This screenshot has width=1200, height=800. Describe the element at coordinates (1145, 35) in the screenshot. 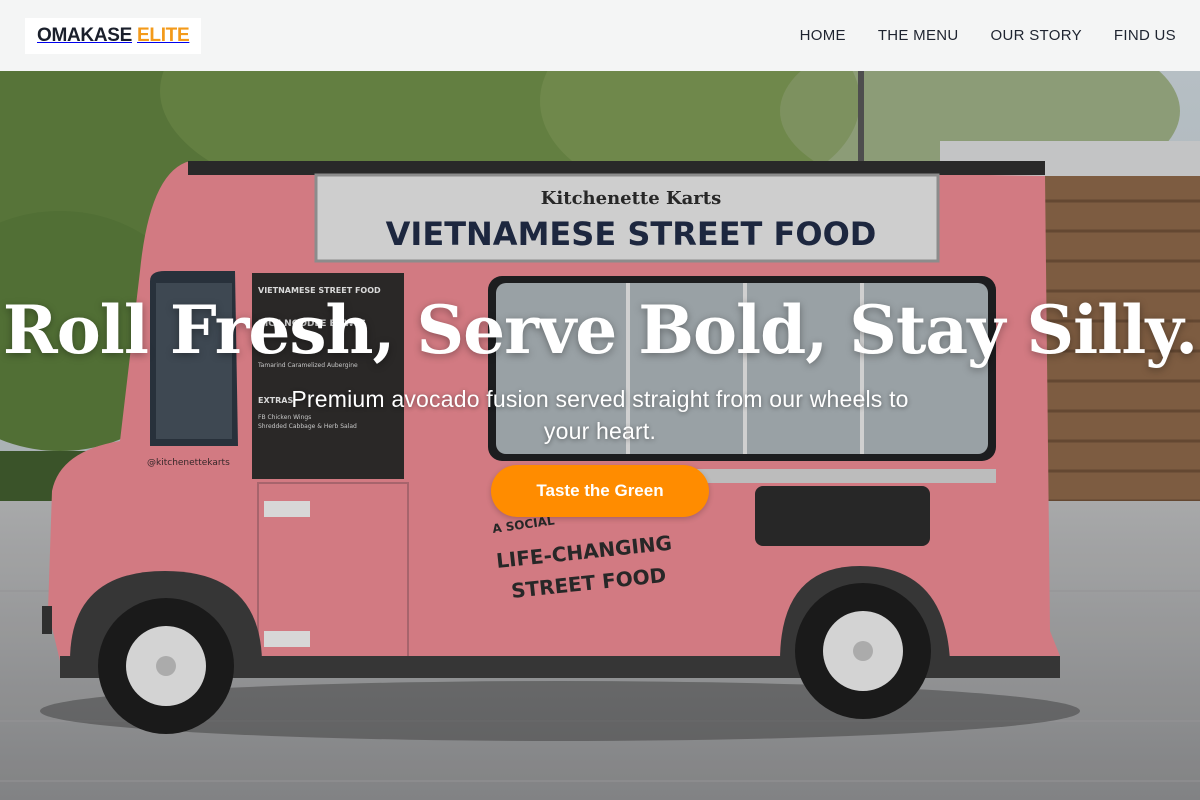

I see `nav-item-find-us: FIND US` at that location.